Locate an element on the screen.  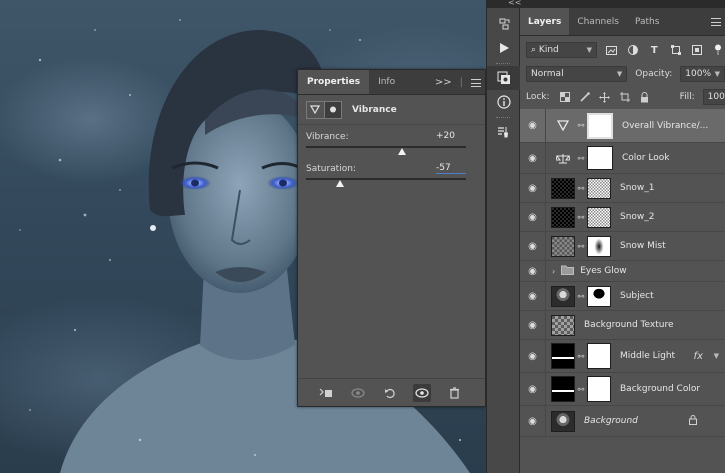
tab-paths: Paths is located at coordinates (647, 21).